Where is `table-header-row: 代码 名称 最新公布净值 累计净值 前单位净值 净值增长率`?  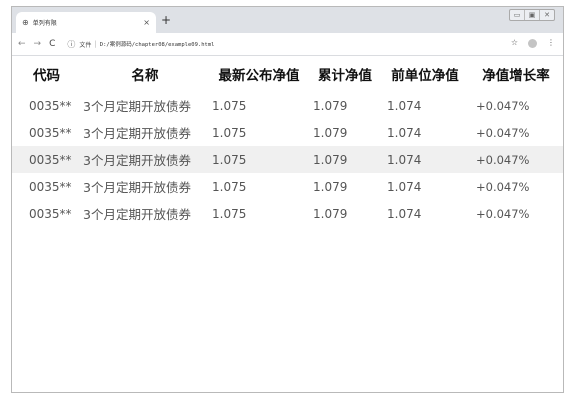 table-header-row: 代码 名称 最新公布净值 累计净值 前单位净值 净值增长率 is located at coordinates (287, 74).